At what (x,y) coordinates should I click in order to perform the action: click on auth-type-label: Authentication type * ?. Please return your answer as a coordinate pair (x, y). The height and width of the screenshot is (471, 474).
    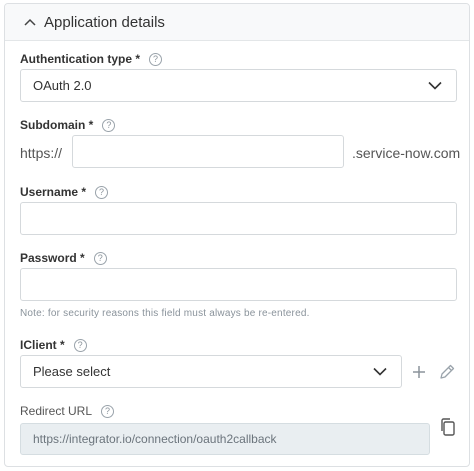
    Looking at the image, I should click on (91, 59).